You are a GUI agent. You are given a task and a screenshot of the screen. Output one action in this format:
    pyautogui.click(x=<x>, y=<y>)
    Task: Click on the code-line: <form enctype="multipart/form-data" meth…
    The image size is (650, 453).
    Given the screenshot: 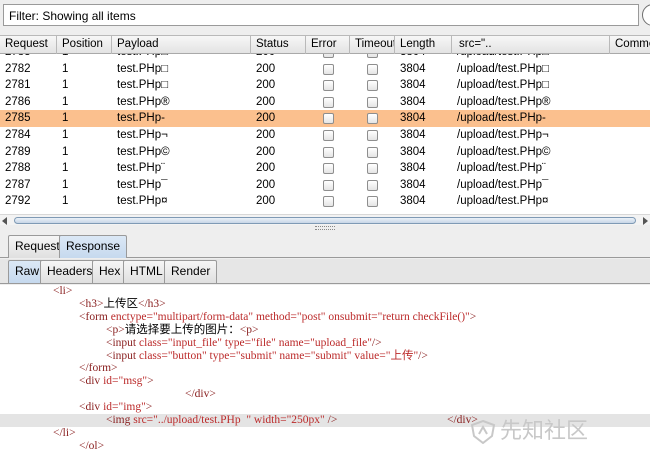 What is the action you would take?
    pyautogui.click(x=278, y=316)
    